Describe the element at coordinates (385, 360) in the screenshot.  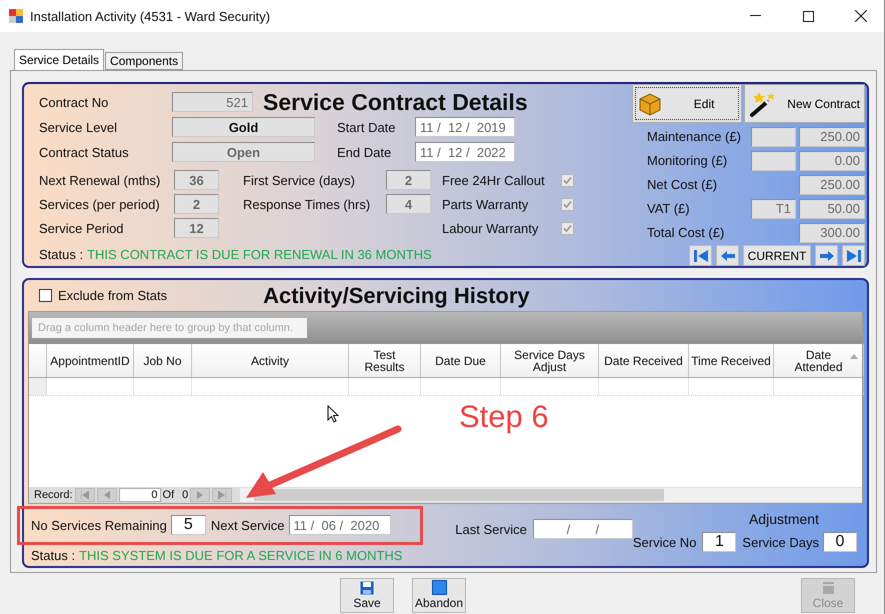
I see `column-header: Test Results` at that location.